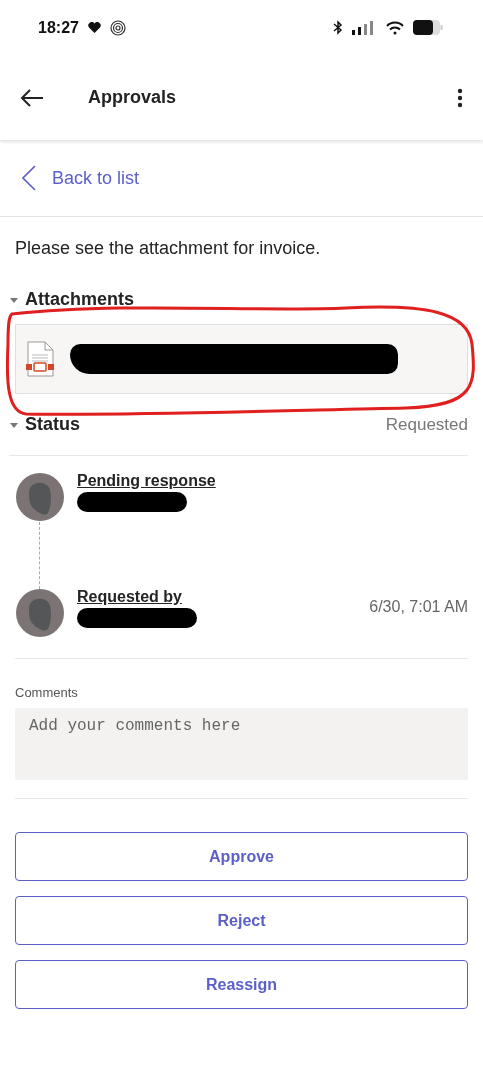  I want to click on timeline-label: Pending response, so click(147, 481).